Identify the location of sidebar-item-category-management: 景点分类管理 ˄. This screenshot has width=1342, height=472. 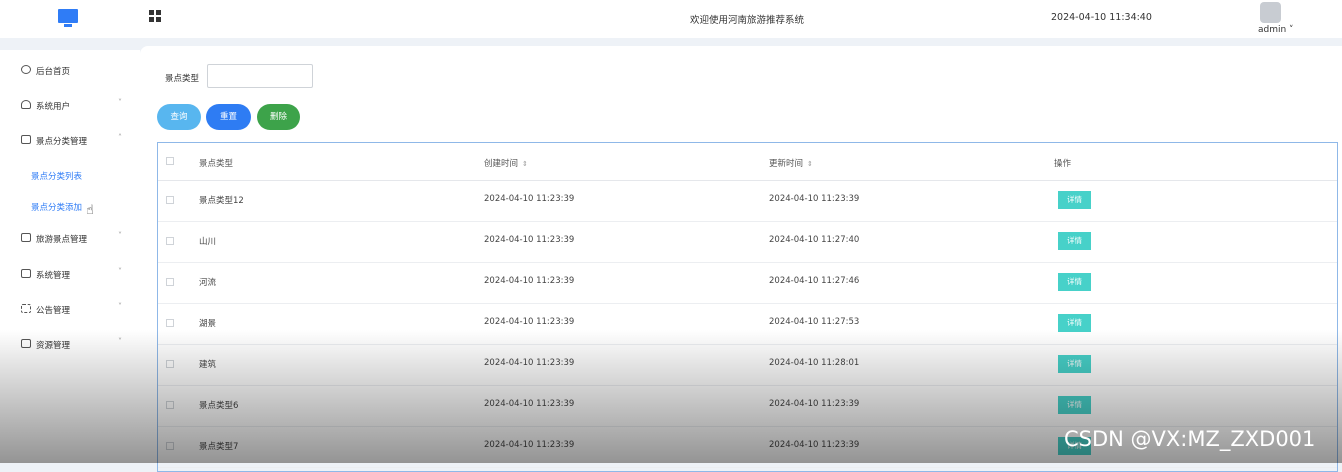
(70, 140).